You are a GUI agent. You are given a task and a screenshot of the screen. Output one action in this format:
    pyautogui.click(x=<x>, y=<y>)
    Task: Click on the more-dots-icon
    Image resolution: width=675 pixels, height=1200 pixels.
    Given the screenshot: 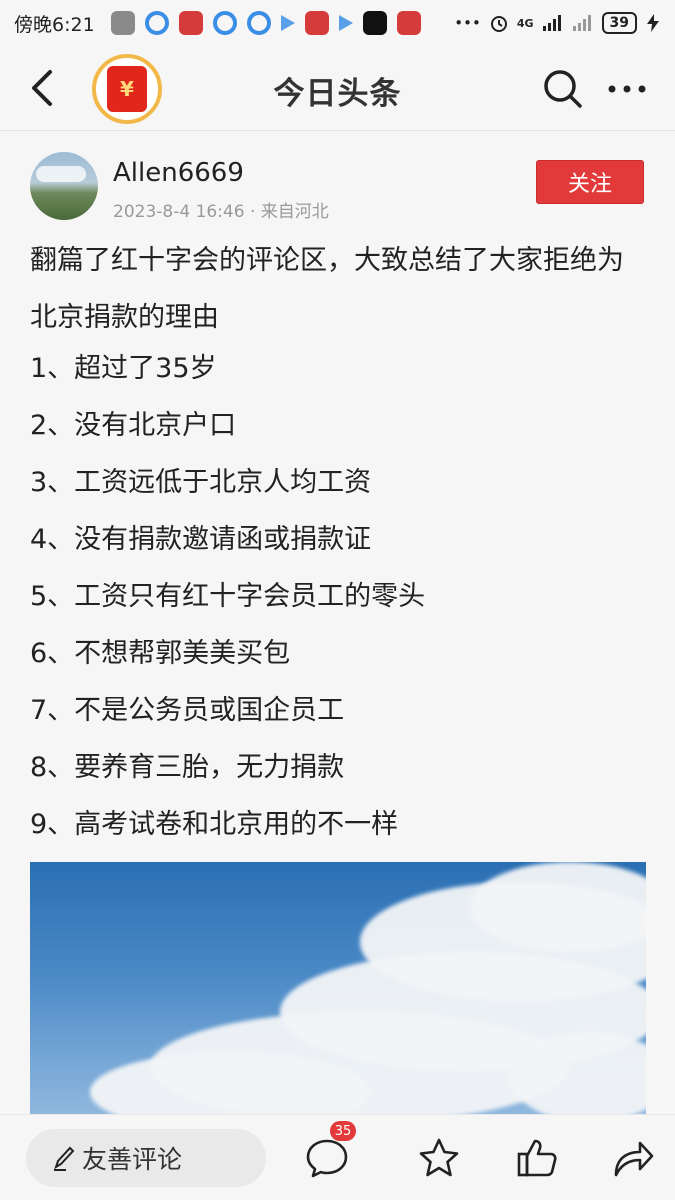 What is the action you would take?
    pyautogui.click(x=627, y=89)
    